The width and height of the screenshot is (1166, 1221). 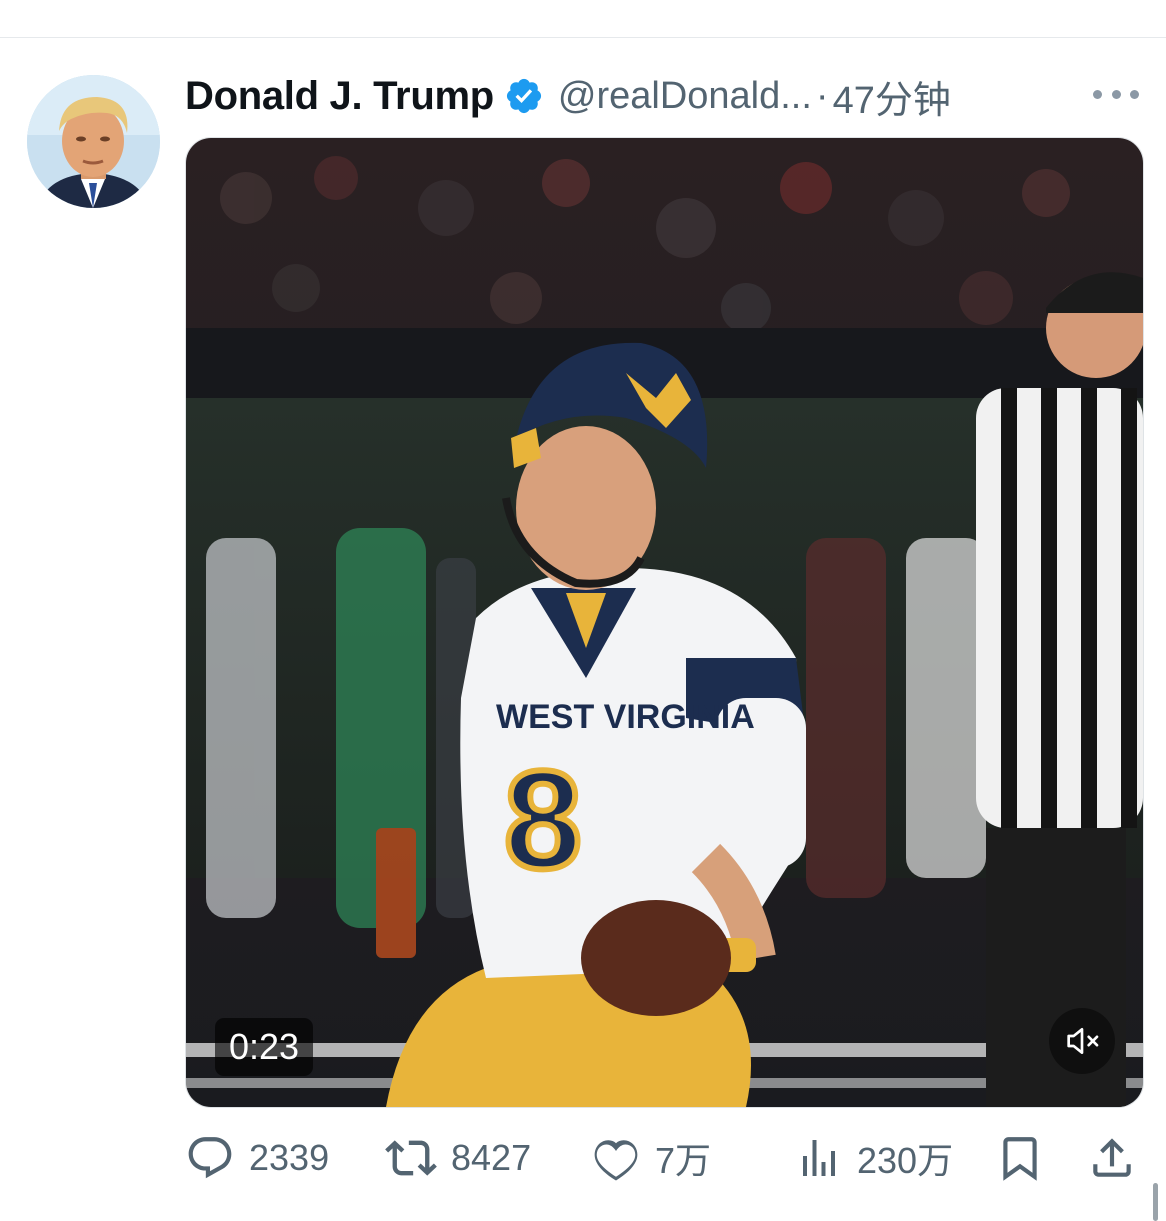 What do you see at coordinates (210, 1158) in the screenshot?
I see `reply-icon` at bounding box center [210, 1158].